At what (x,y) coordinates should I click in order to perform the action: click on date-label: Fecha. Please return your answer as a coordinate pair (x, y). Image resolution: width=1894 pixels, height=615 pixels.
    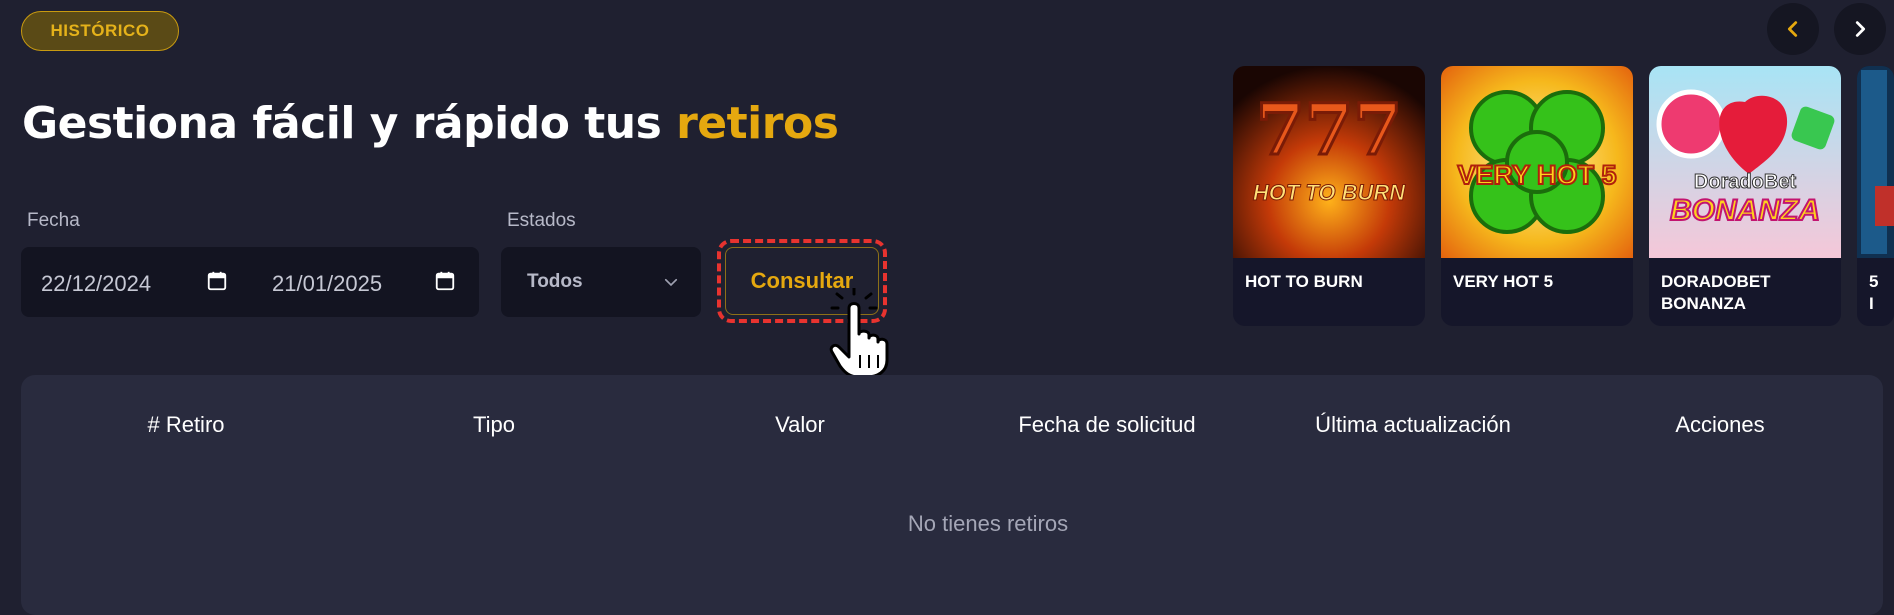
    Looking at the image, I should click on (53, 220).